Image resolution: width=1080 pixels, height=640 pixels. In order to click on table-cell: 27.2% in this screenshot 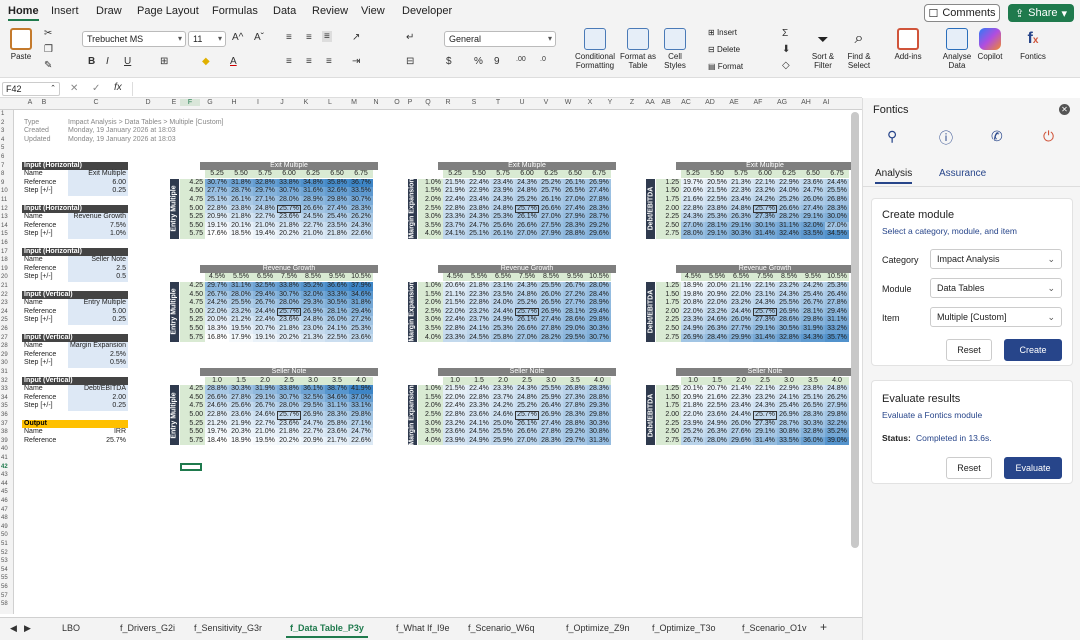, I will do `click(575, 295)`.